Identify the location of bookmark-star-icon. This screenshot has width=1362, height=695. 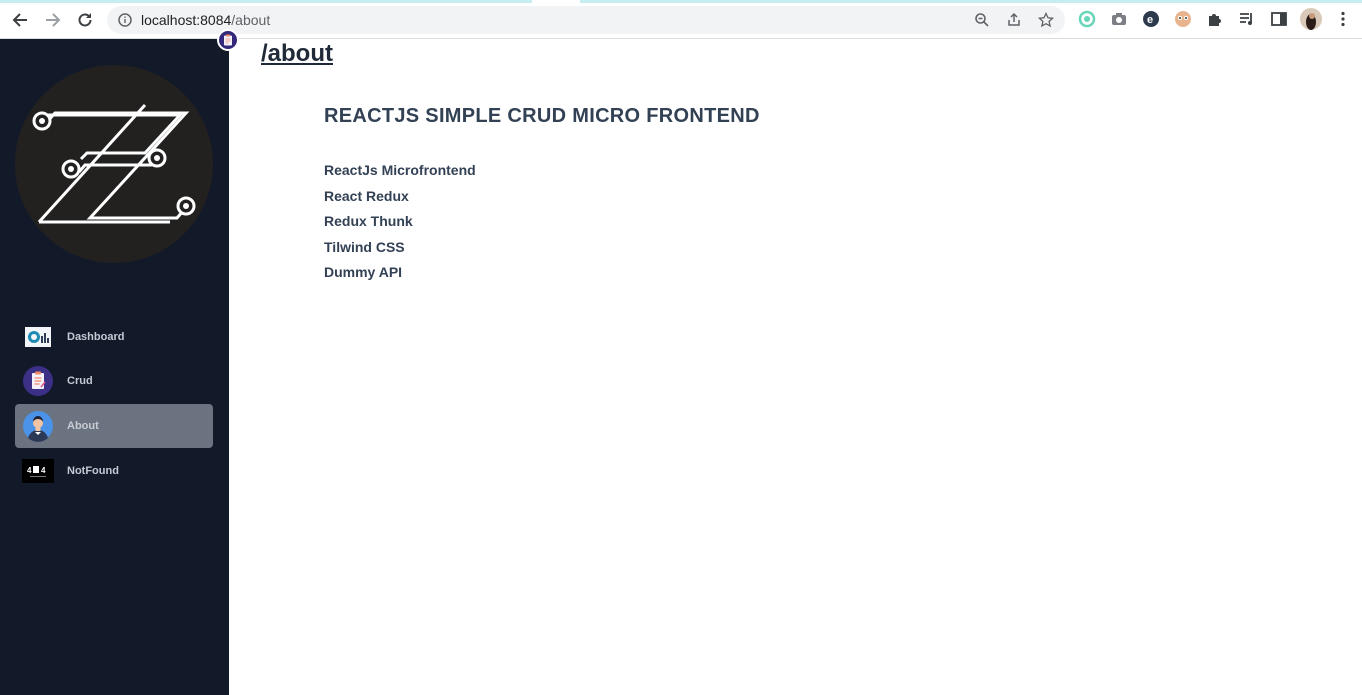
(1046, 20).